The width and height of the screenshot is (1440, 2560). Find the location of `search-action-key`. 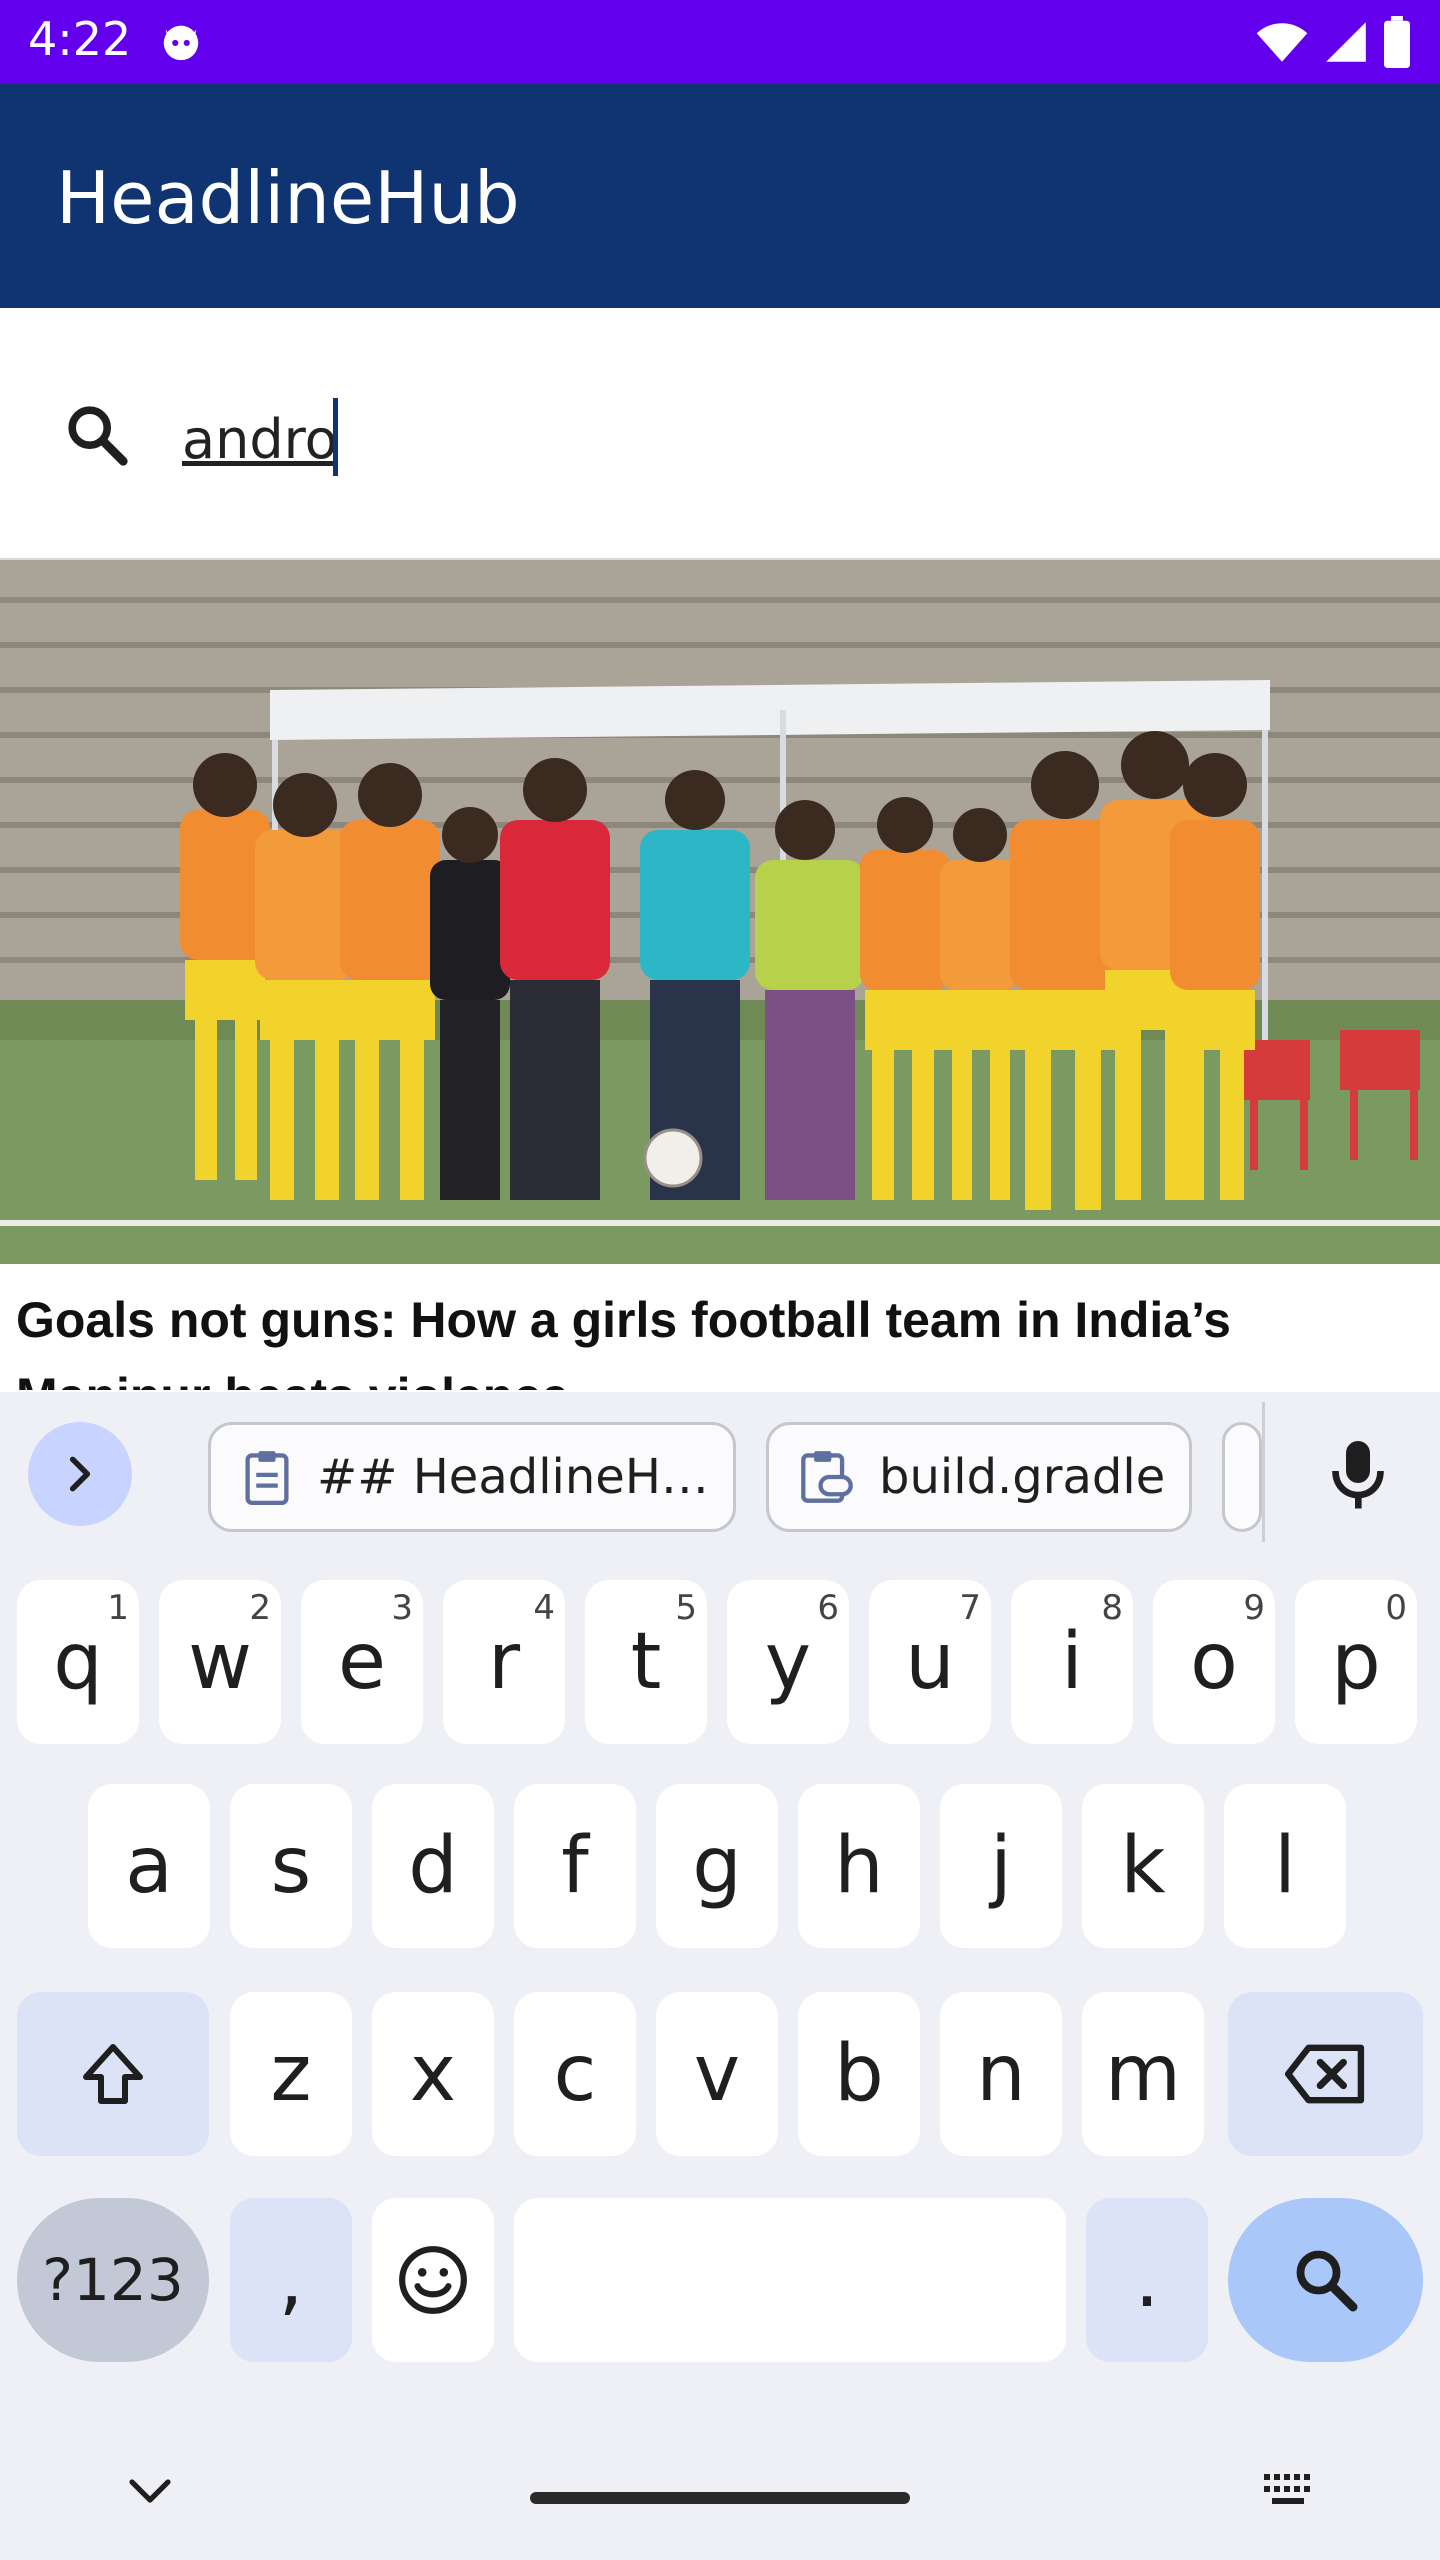

search-action-key is located at coordinates (1325, 2280).